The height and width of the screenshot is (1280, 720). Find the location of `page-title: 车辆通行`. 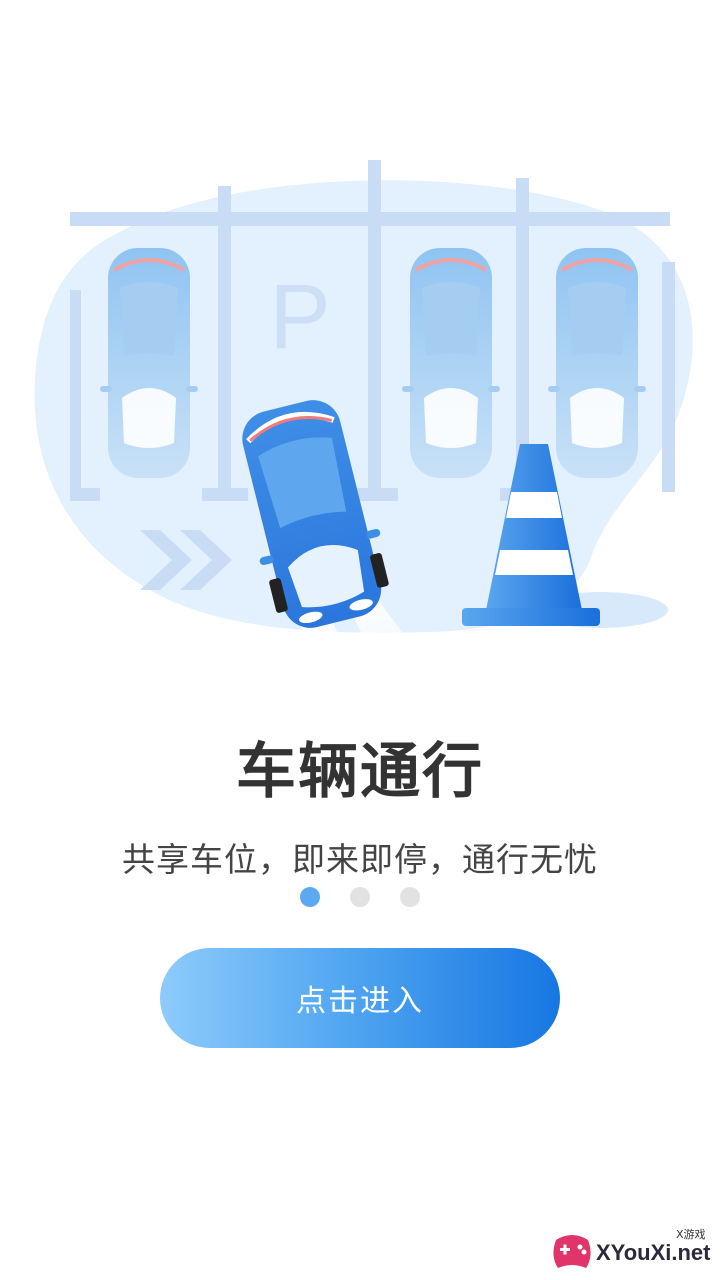

page-title: 车辆通行 is located at coordinates (360, 772).